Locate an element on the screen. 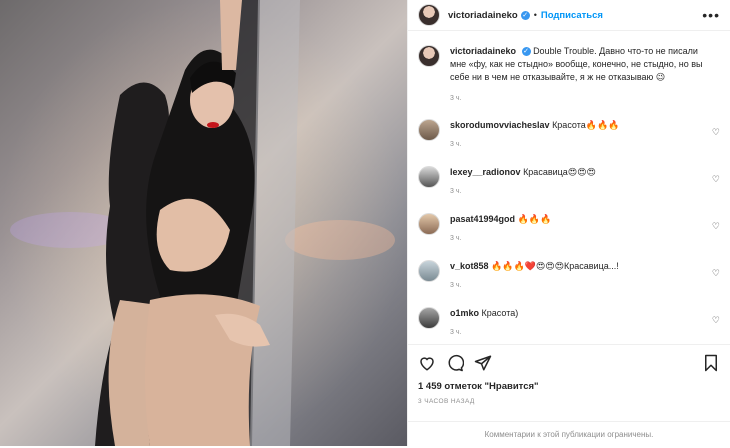  bookmark-icon is located at coordinates (711, 363).